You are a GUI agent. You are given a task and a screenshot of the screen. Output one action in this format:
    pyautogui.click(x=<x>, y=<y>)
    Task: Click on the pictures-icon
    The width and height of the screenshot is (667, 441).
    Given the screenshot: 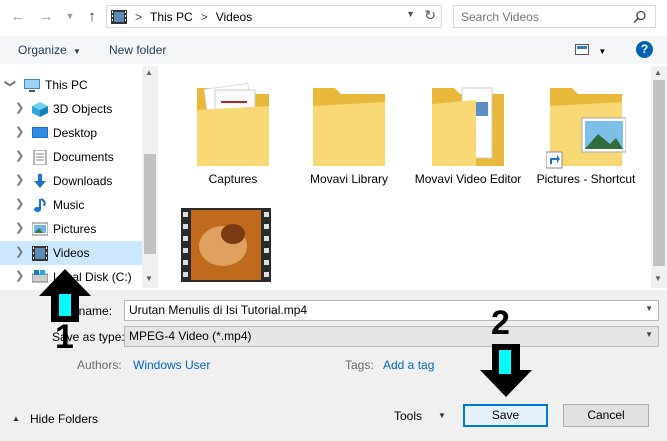 What is the action you would take?
    pyautogui.click(x=40, y=229)
    